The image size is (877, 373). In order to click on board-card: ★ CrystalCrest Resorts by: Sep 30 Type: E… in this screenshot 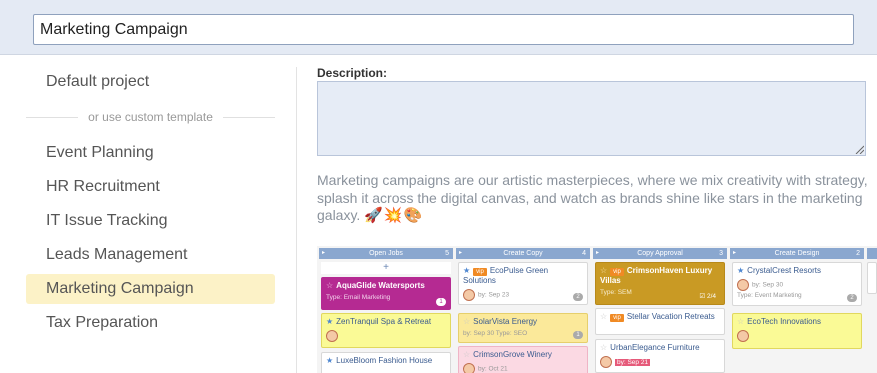, I will do `click(797, 284)`.